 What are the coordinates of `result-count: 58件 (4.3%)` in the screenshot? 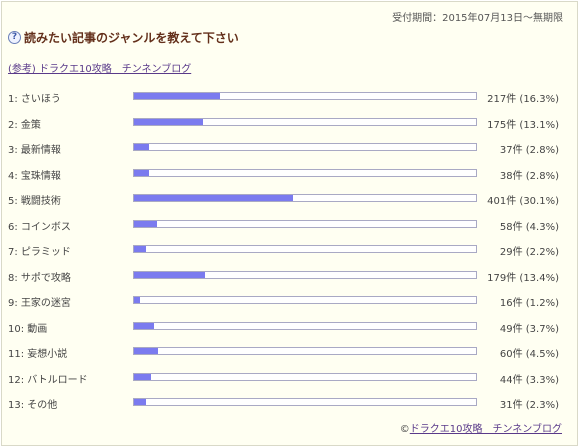 It's located at (529, 227).